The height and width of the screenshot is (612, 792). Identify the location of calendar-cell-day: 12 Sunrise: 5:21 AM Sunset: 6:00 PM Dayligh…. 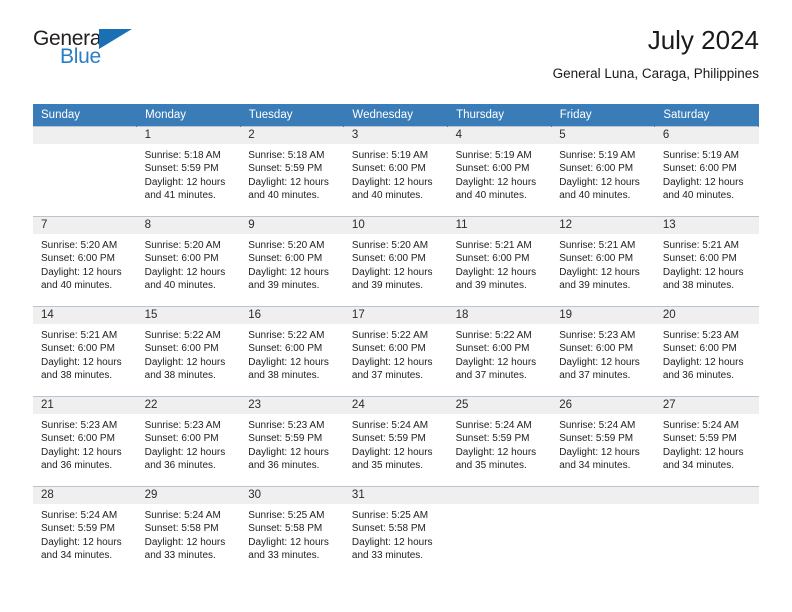
(603, 261).